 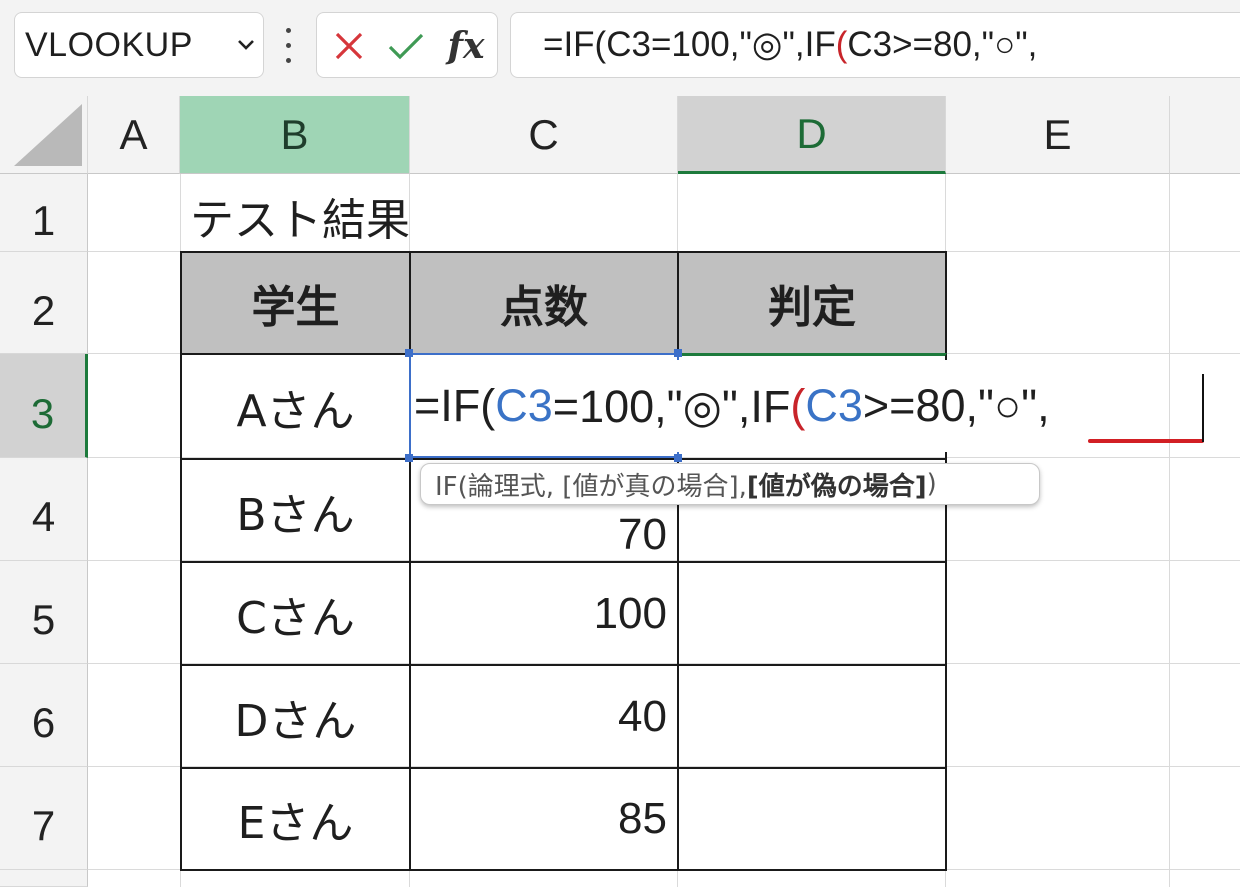 I want to click on row-header-3: 3, so click(x=44, y=406).